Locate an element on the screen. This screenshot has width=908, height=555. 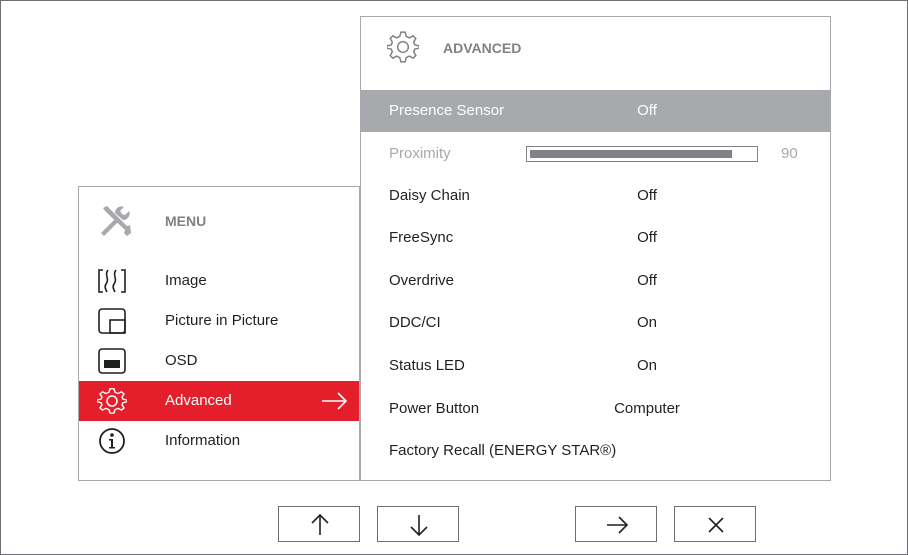
setting-daisy-chain: Daisy Chain Off is located at coordinates (595, 196).